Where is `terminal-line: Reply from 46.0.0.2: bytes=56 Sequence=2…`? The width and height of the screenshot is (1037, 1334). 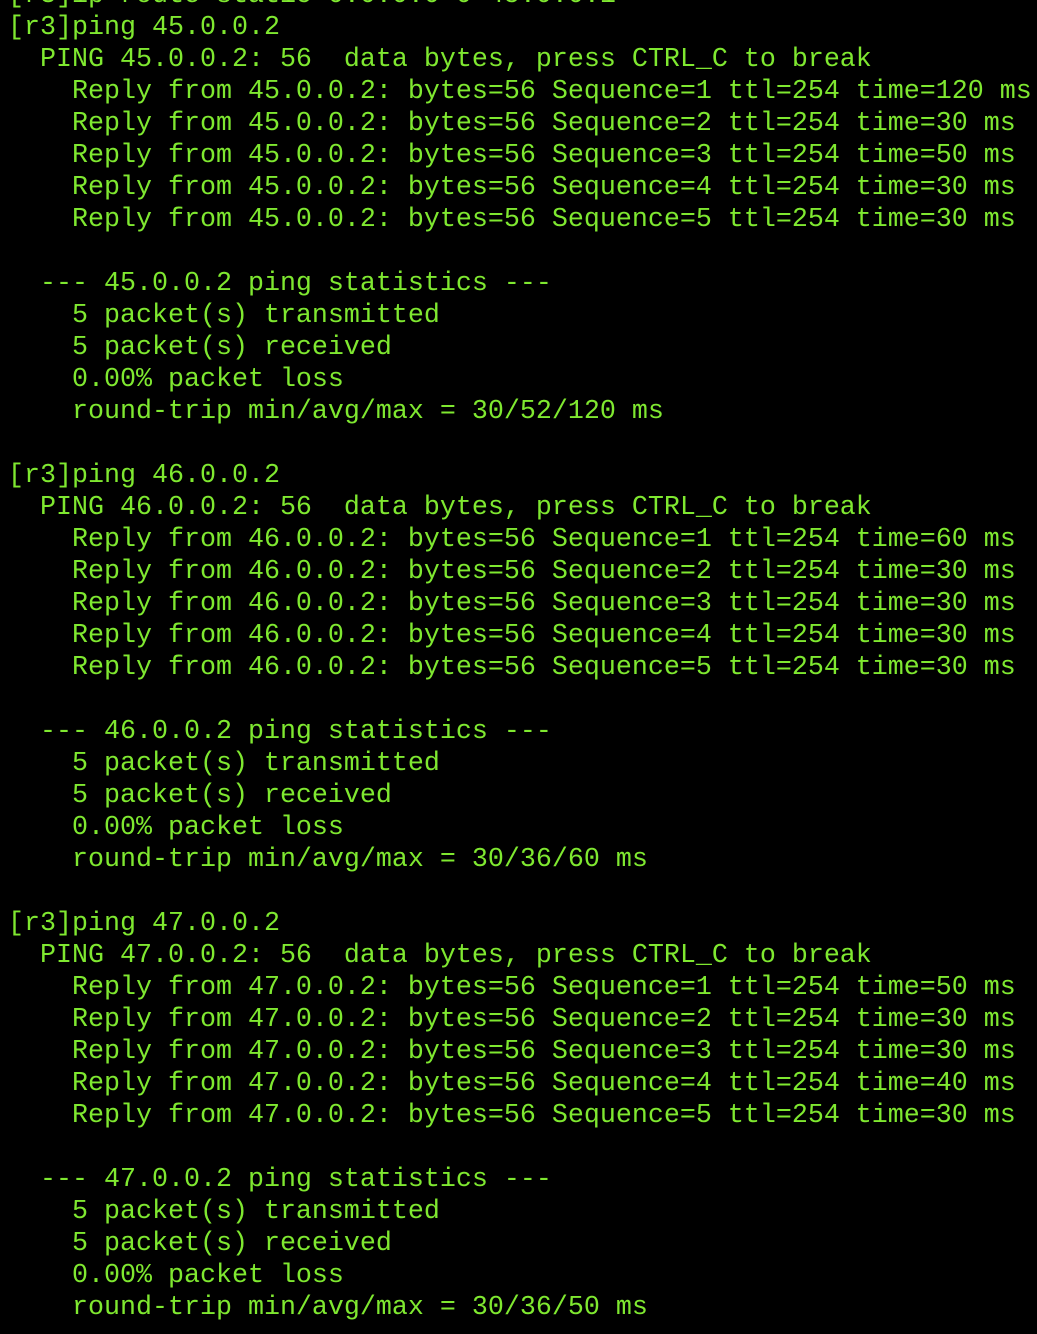 terminal-line: Reply from 46.0.0.2: bytes=56 Sequence=2… is located at coordinates (512, 572).